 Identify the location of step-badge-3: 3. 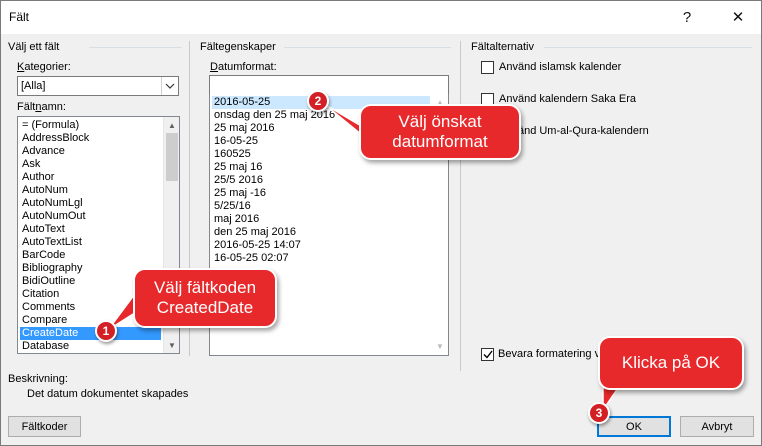
(599, 413).